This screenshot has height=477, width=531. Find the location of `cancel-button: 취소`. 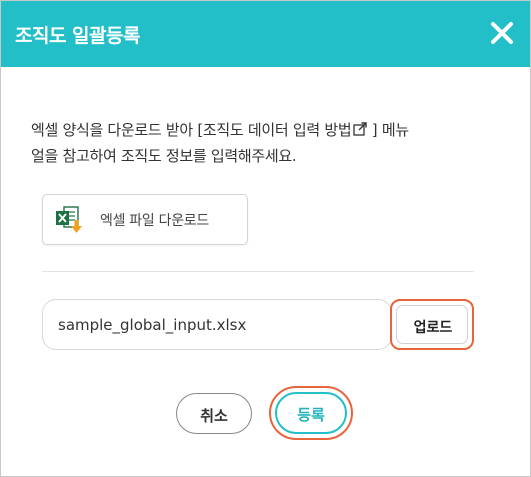

cancel-button: 취소 is located at coordinates (214, 413).